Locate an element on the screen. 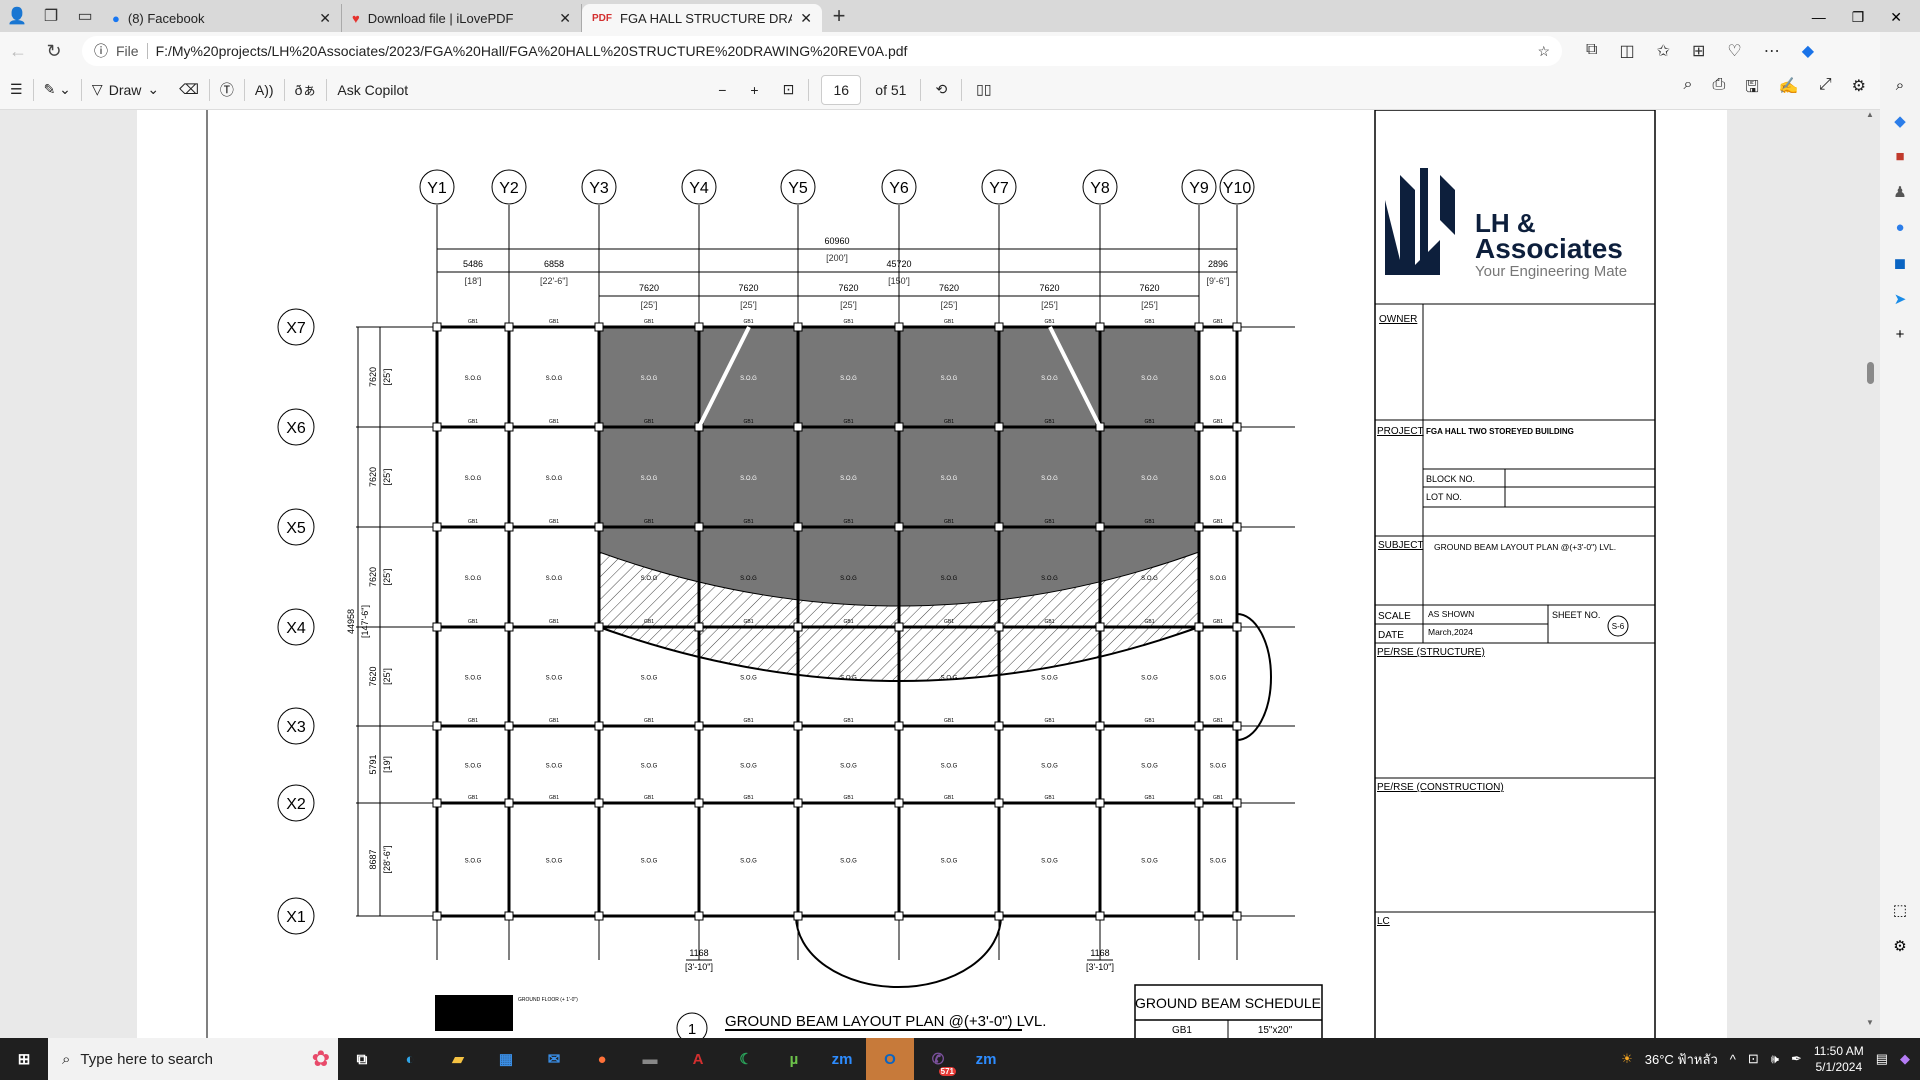 The width and height of the screenshot is (1920, 1080). firefox-icon: ● is located at coordinates (602, 1059).